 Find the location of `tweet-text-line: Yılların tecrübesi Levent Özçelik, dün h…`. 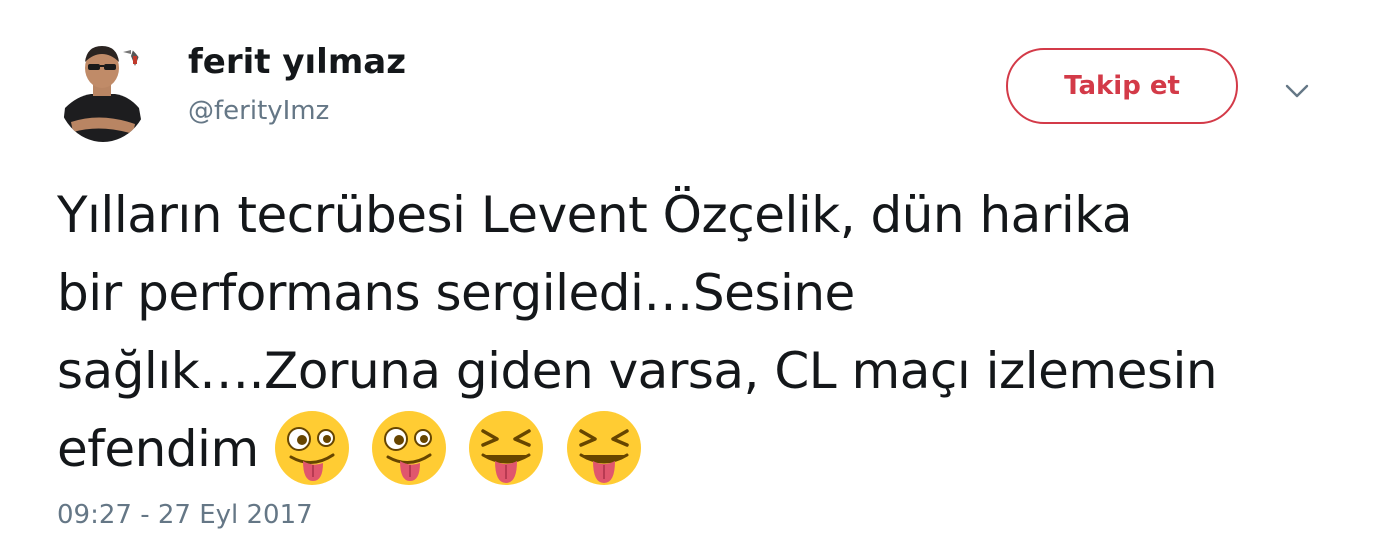

tweet-text-line: Yılların tecrübesi Levent Özçelik, dün h… is located at coordinates (595, 215).